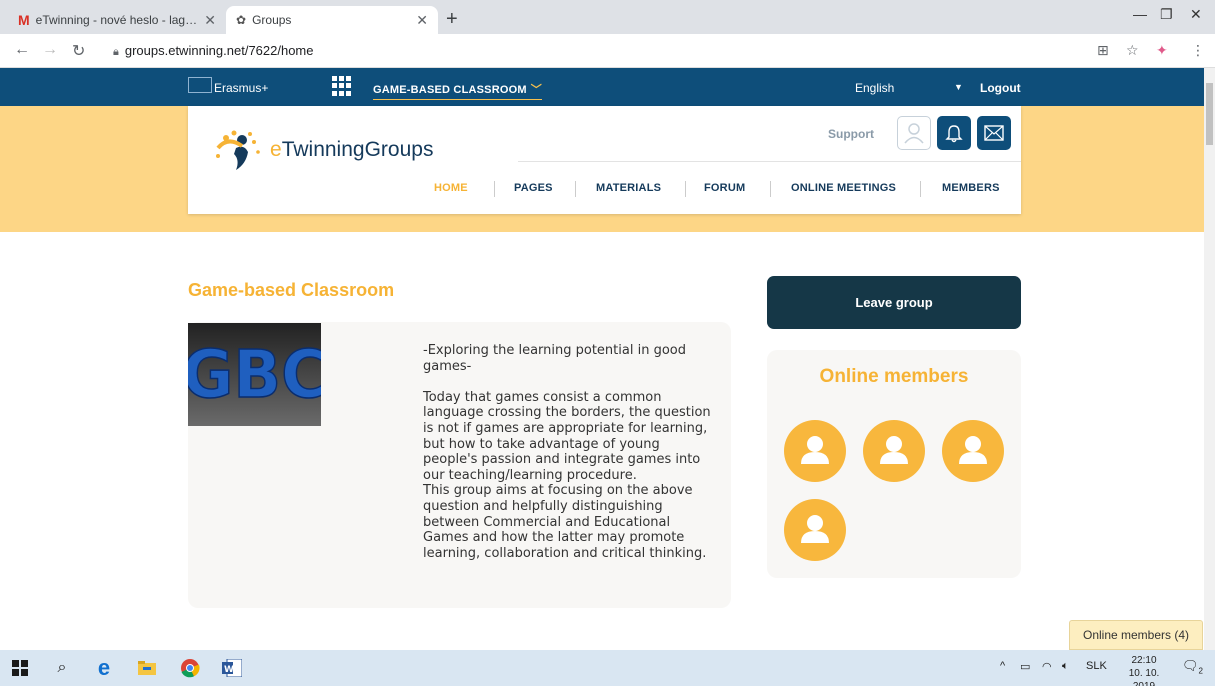 Image resolution: width=1215 pixels, height=686 pixels. I want to click on mail-icon, so click(994, 133).